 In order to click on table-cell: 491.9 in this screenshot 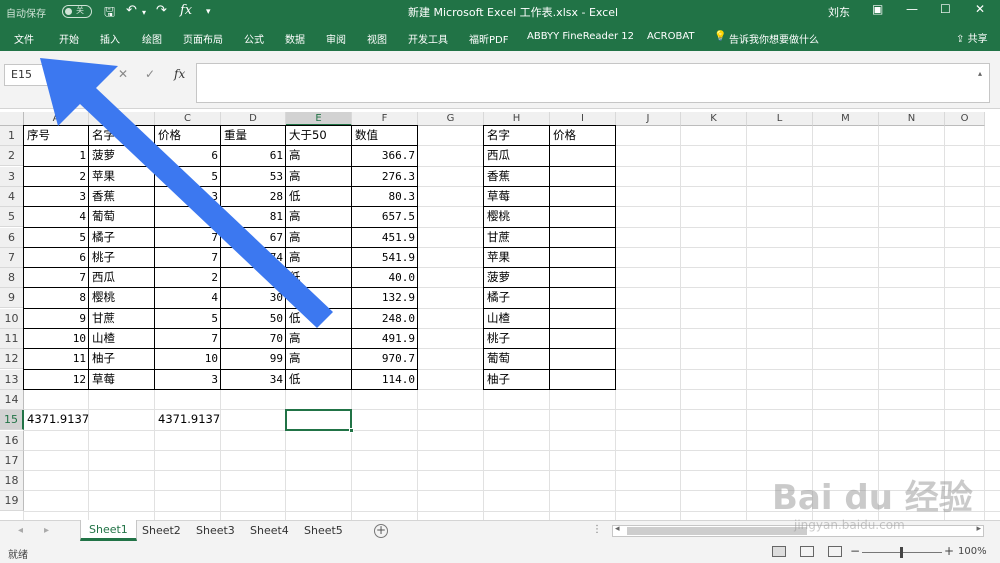, I will do `click(385, 339)`.